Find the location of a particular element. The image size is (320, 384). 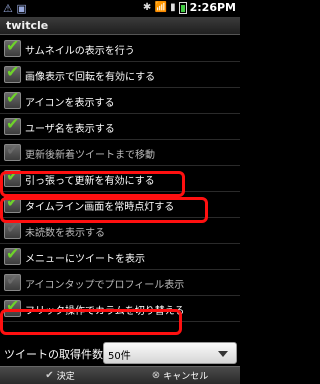

status-bar: ⚠ ▣ ✱ 📶 ▮ 2:26PM is located at coordinates (120, 8).